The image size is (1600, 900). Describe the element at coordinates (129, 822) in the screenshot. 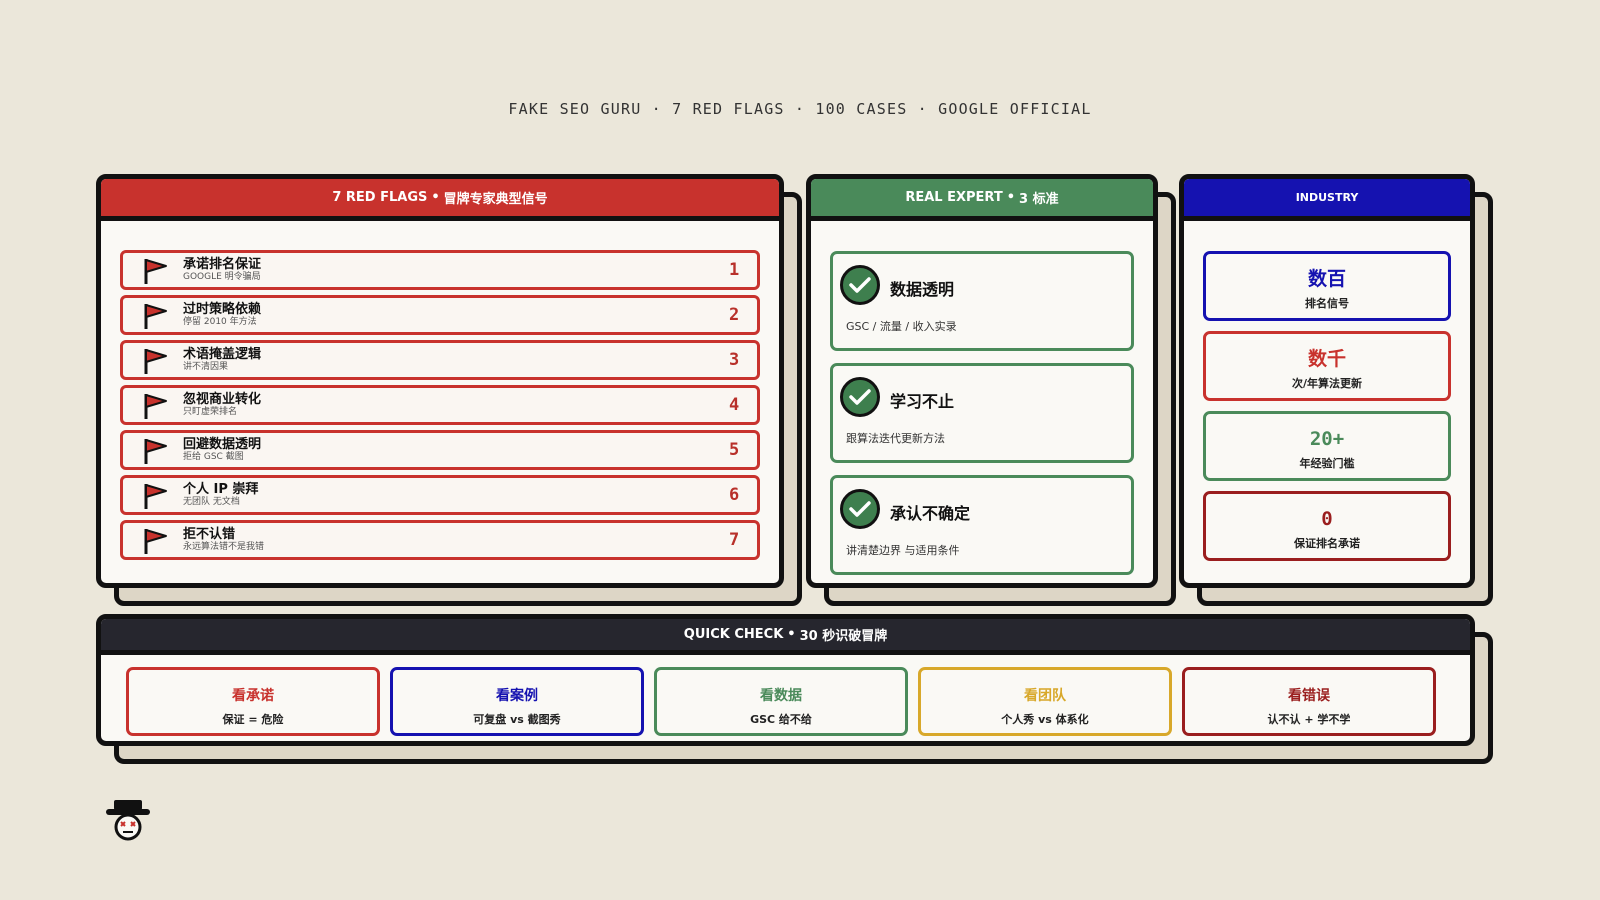

I see `fake-guru-mascot-icon` at that location.